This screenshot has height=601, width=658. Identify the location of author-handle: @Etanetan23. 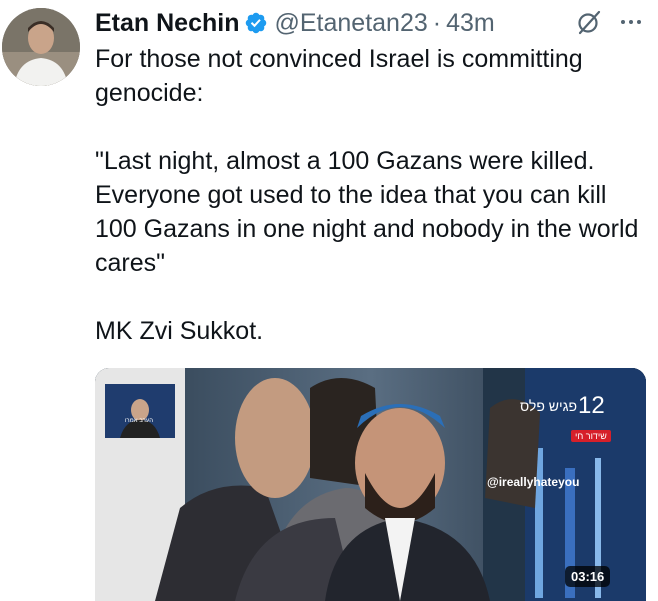
(350, 23).